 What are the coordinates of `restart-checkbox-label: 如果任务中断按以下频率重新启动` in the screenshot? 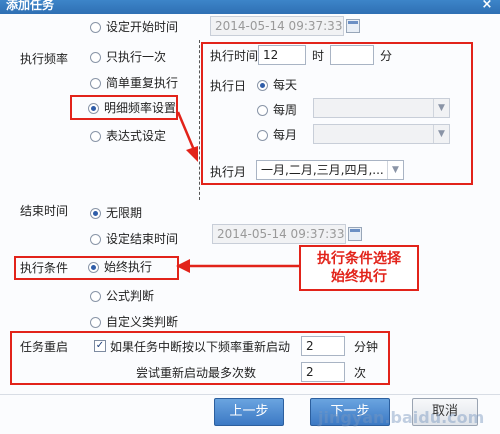 It's located at (200, 347).